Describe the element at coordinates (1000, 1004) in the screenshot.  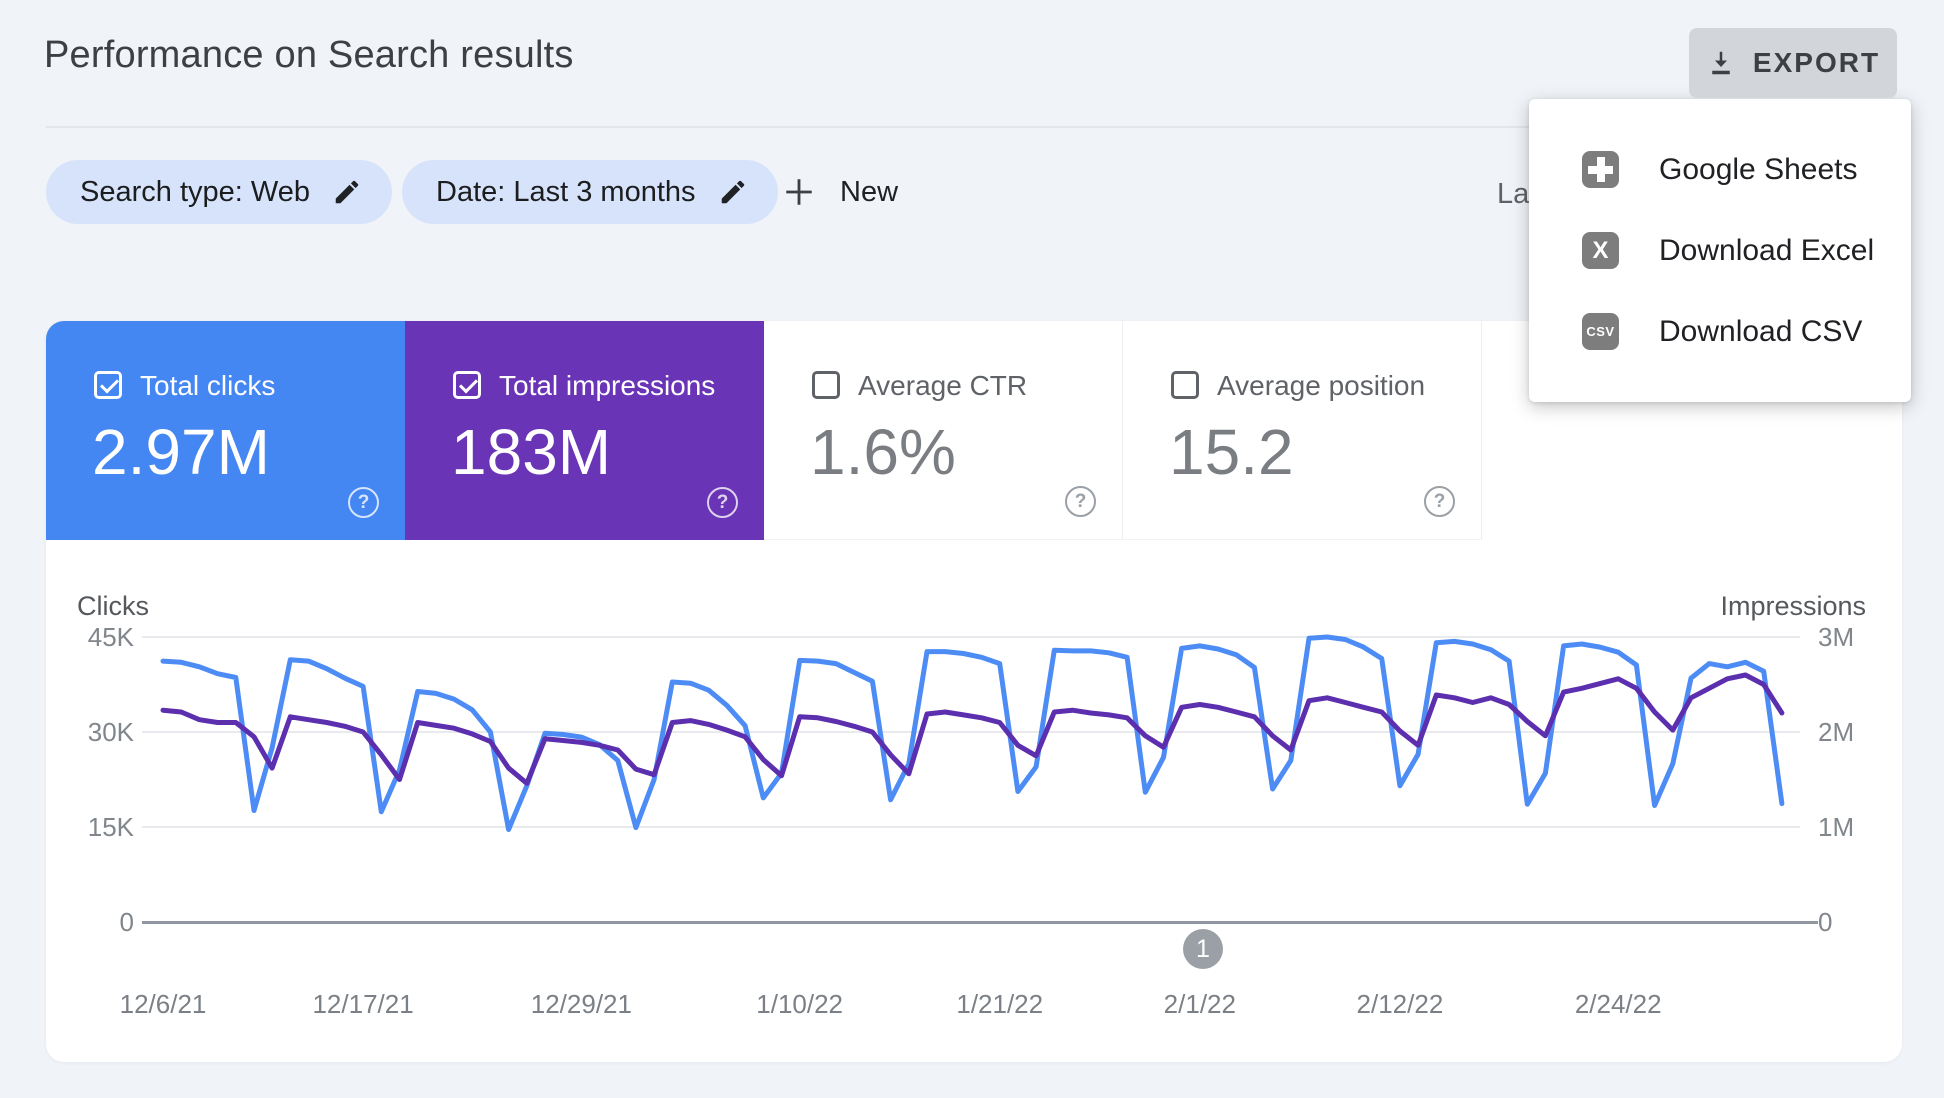
I see `x-axis-label: 1/21/22` at that location.